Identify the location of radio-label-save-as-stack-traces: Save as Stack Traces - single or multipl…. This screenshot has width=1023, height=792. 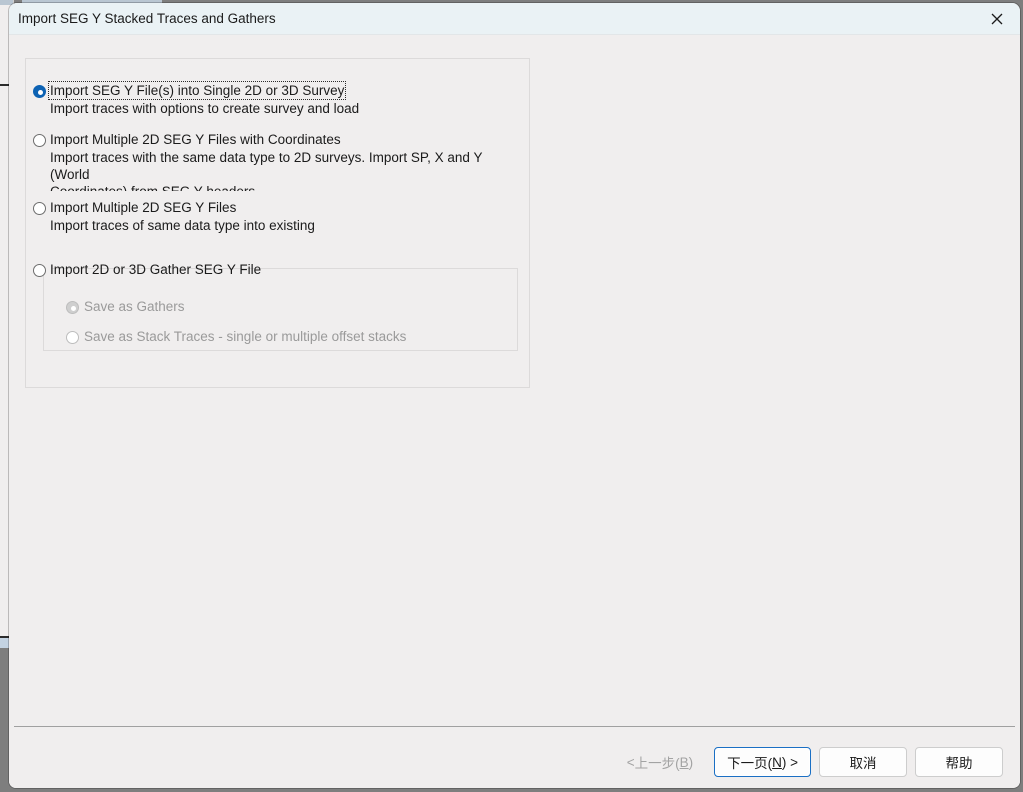
(245, 336).